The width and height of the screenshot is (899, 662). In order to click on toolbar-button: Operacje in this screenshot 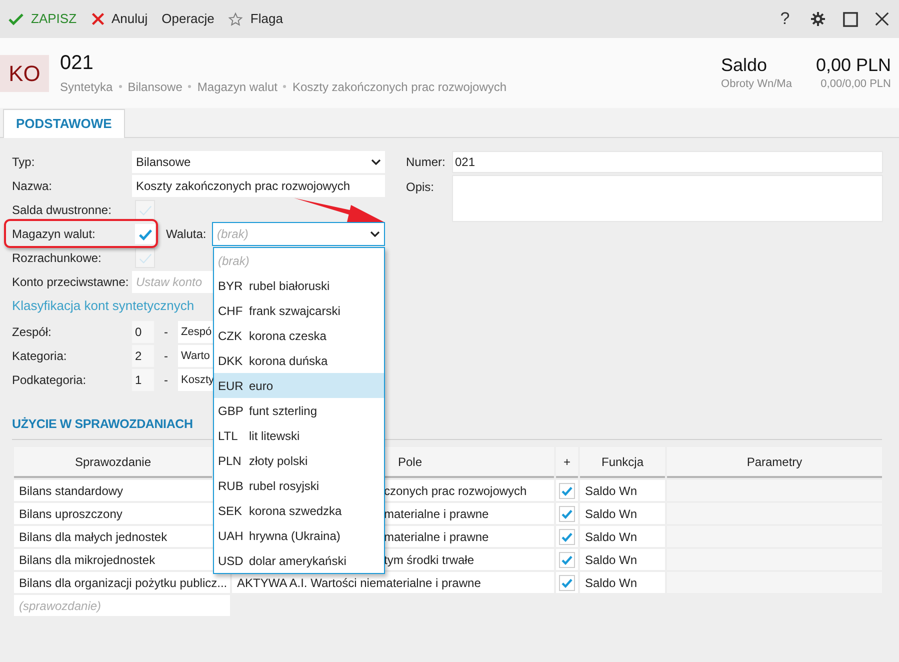, I will do `click(188, 19)`.